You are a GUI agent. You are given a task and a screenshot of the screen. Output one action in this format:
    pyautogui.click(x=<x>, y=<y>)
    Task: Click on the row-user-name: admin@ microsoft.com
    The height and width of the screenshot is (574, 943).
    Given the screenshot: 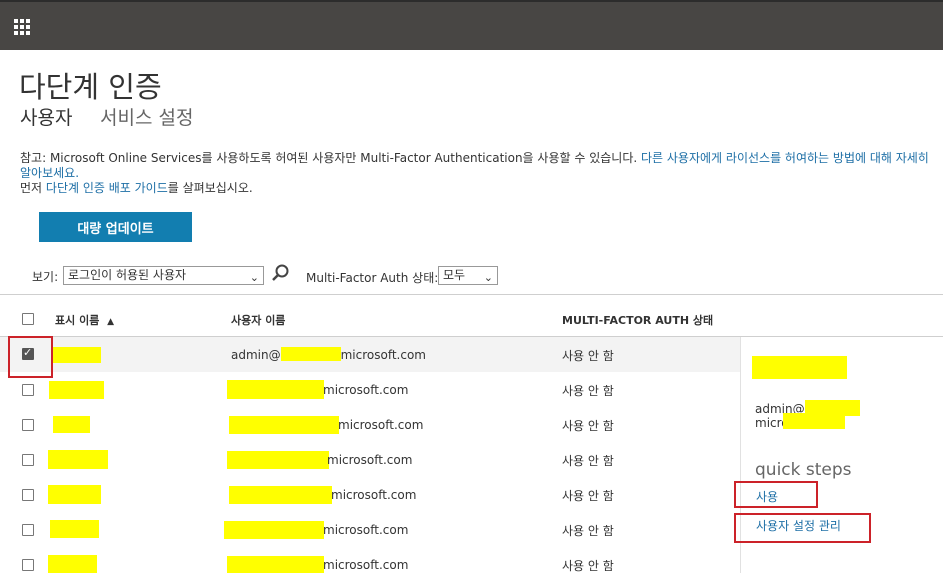 What is the action you would take?
    pyautogui.click(x=328, y=354)
    